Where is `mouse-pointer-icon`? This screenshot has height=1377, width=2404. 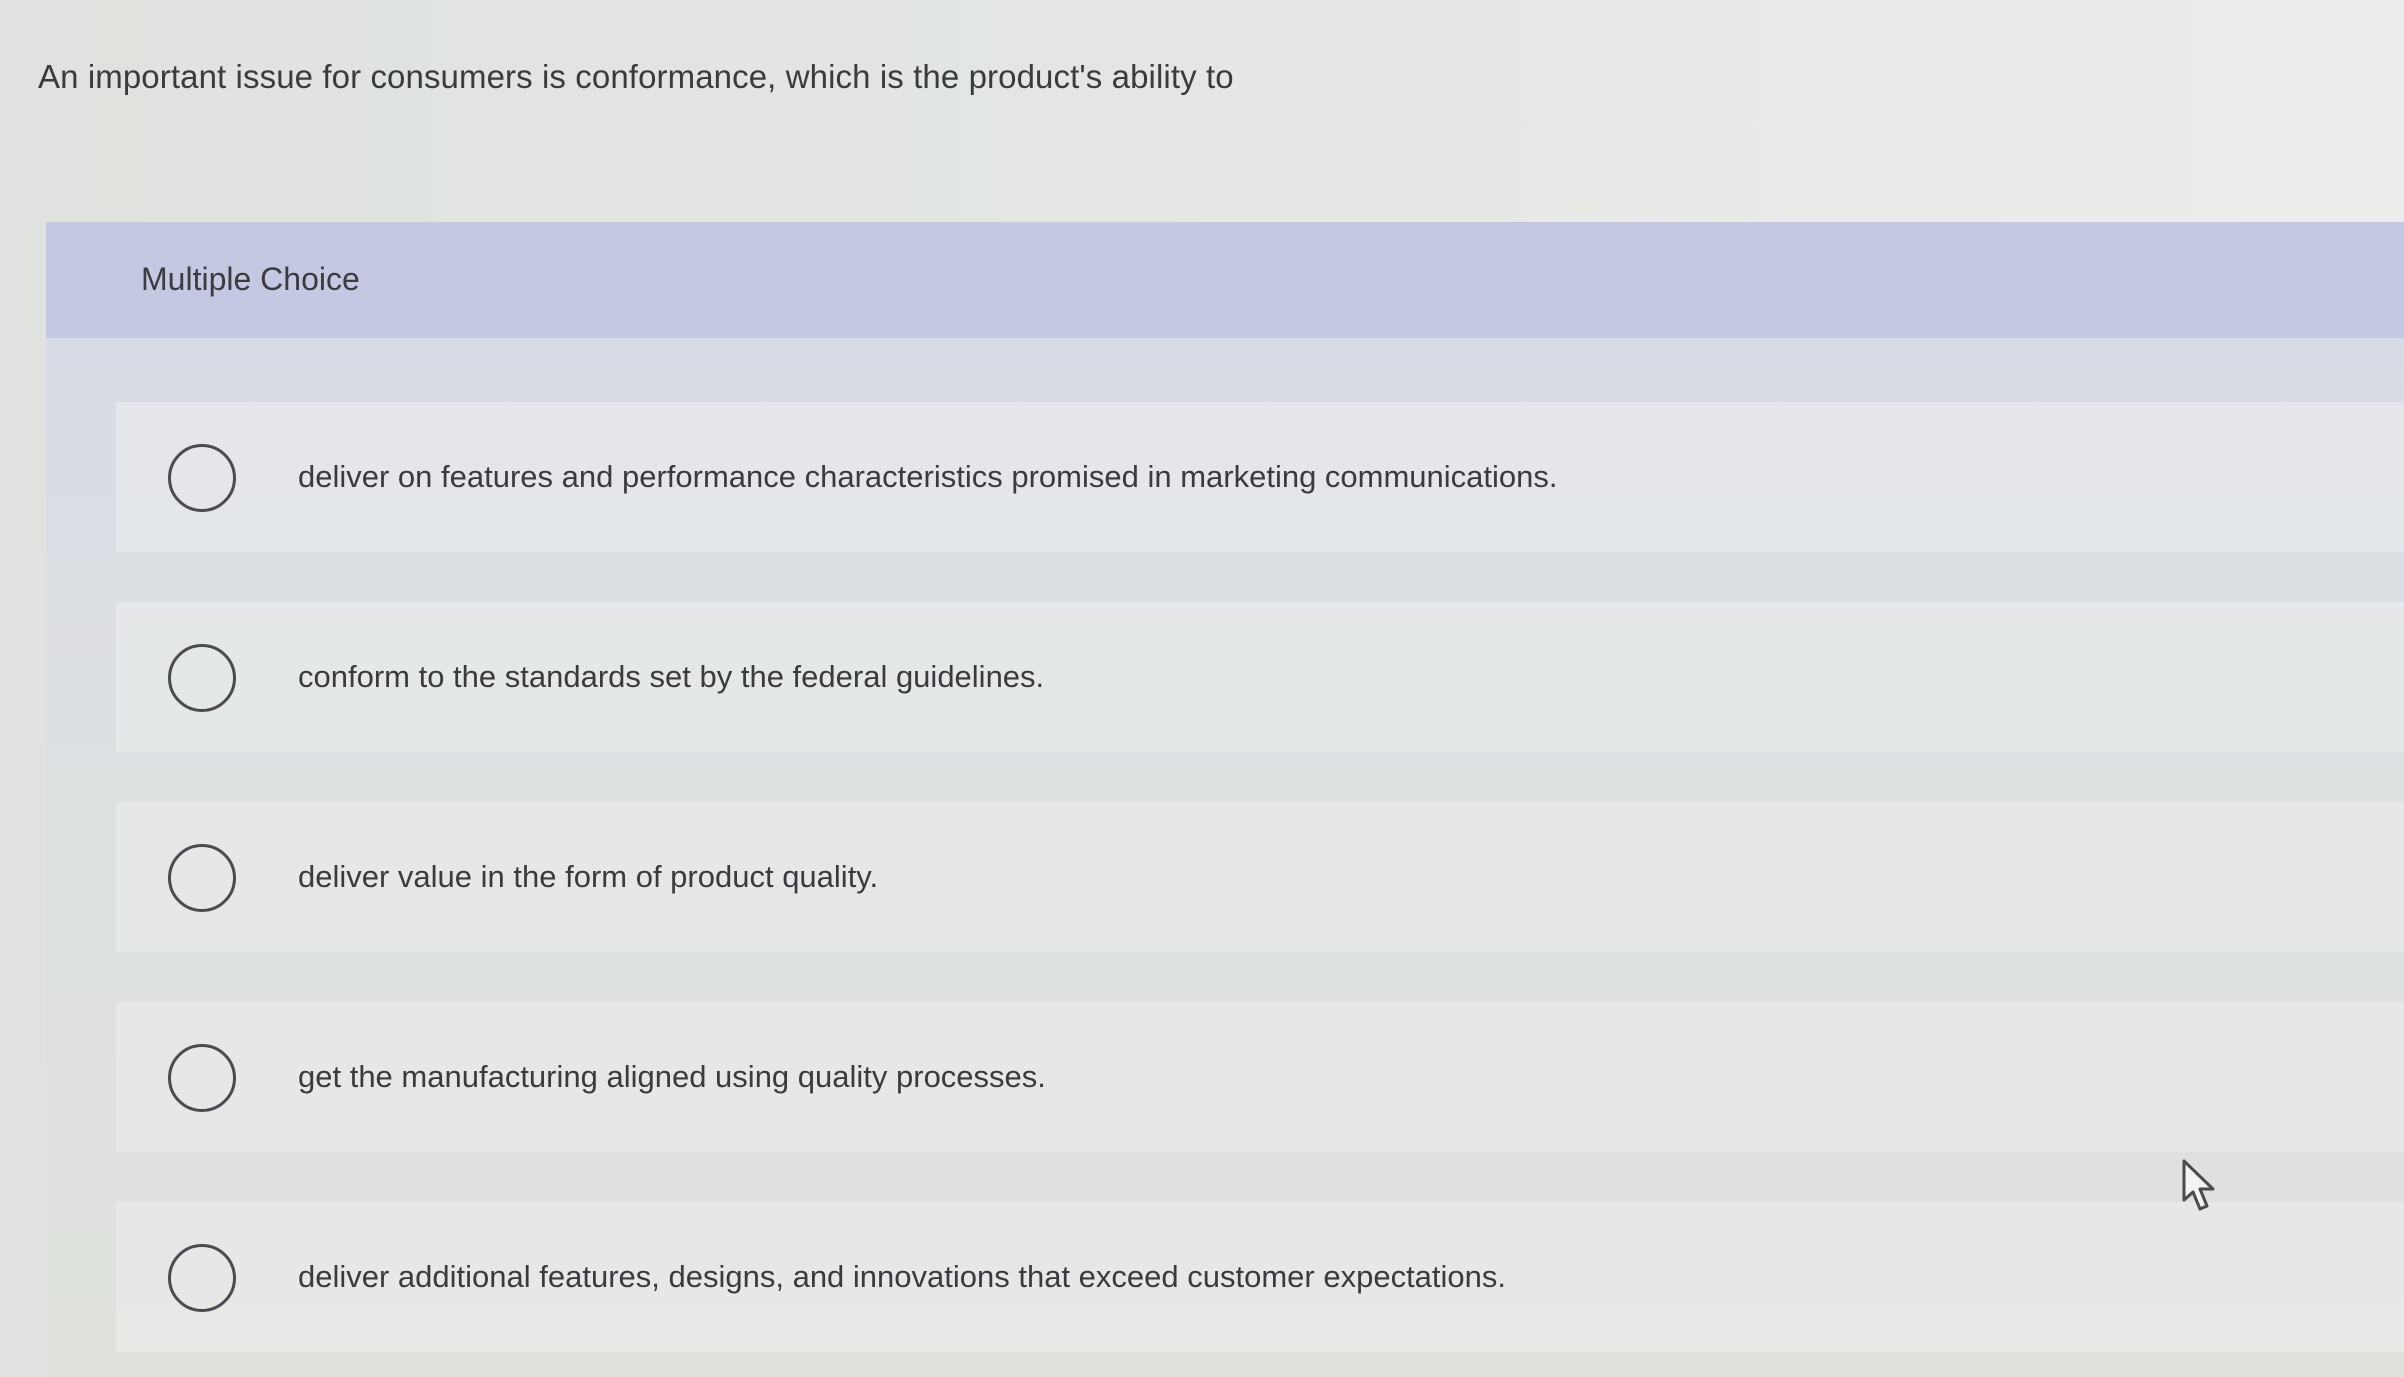 mouse-pointer-icon is located at coordinates (2198, 1185).